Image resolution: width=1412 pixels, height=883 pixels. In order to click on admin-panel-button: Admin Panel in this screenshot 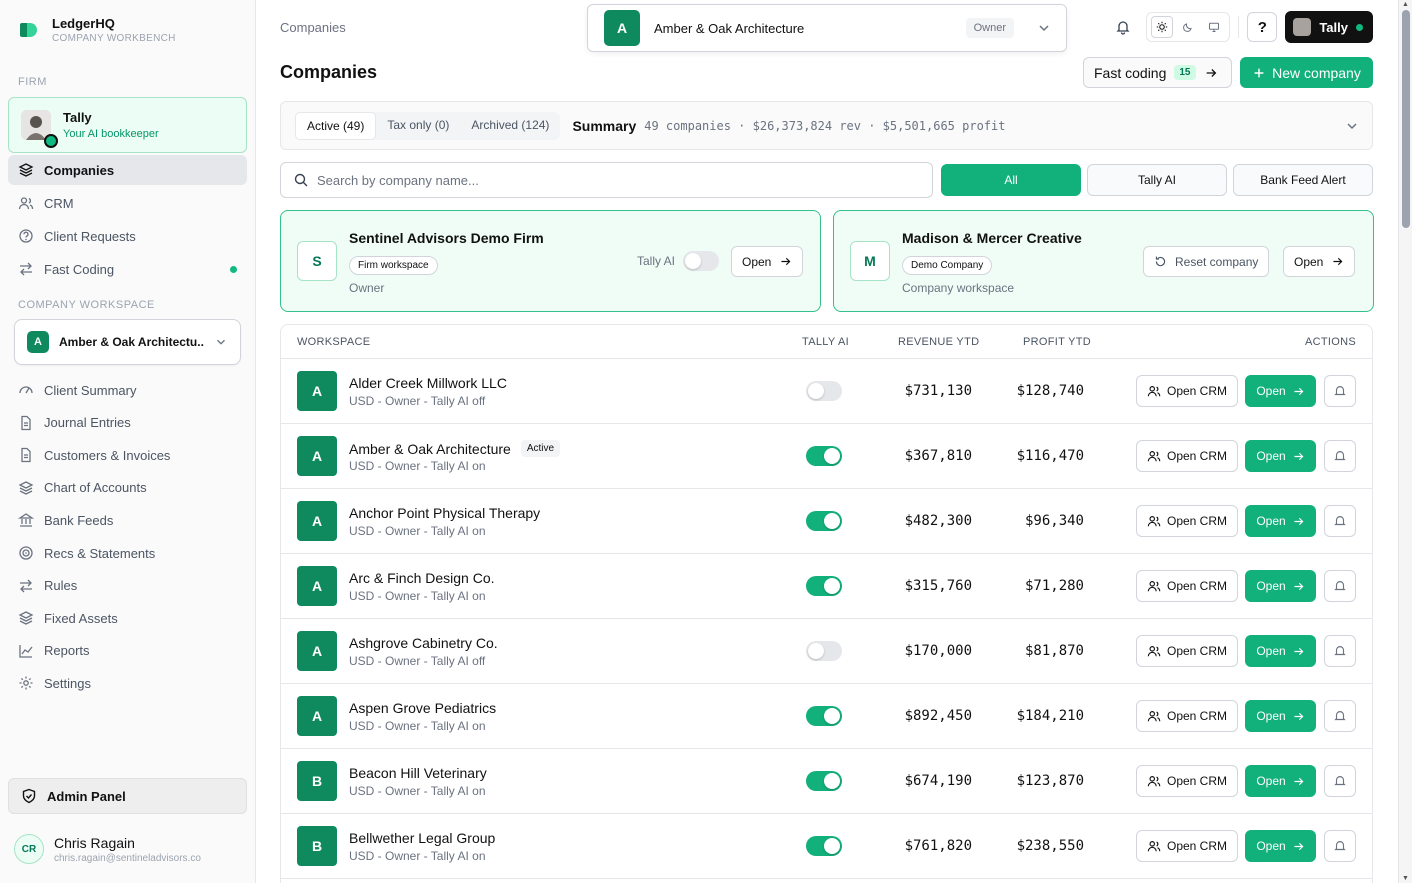, I will do `click(127, 796)`.